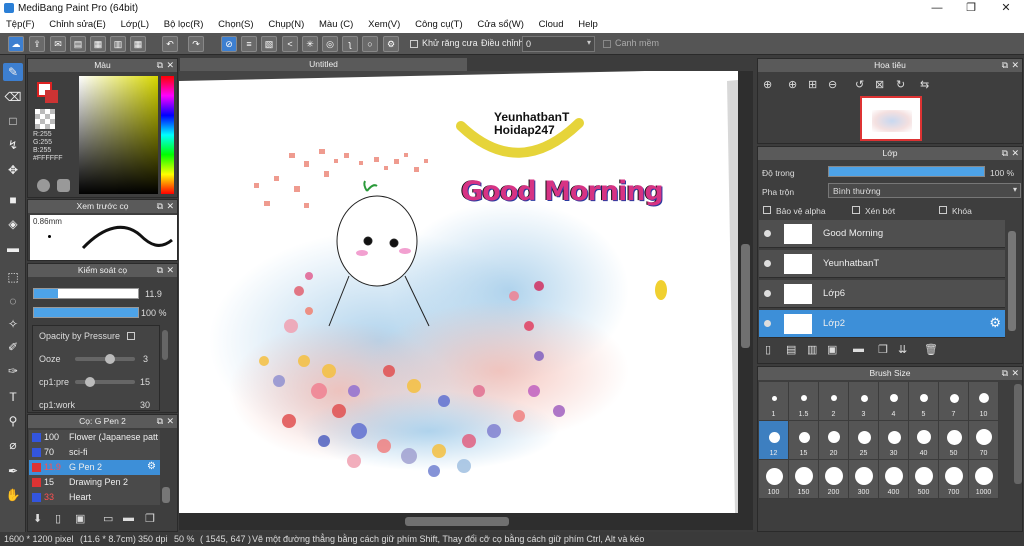  What do you see at coordinates (900, 84) in the screenshot?
I see `rotate-right-icon: ↻` at bounding box center [900, 84].